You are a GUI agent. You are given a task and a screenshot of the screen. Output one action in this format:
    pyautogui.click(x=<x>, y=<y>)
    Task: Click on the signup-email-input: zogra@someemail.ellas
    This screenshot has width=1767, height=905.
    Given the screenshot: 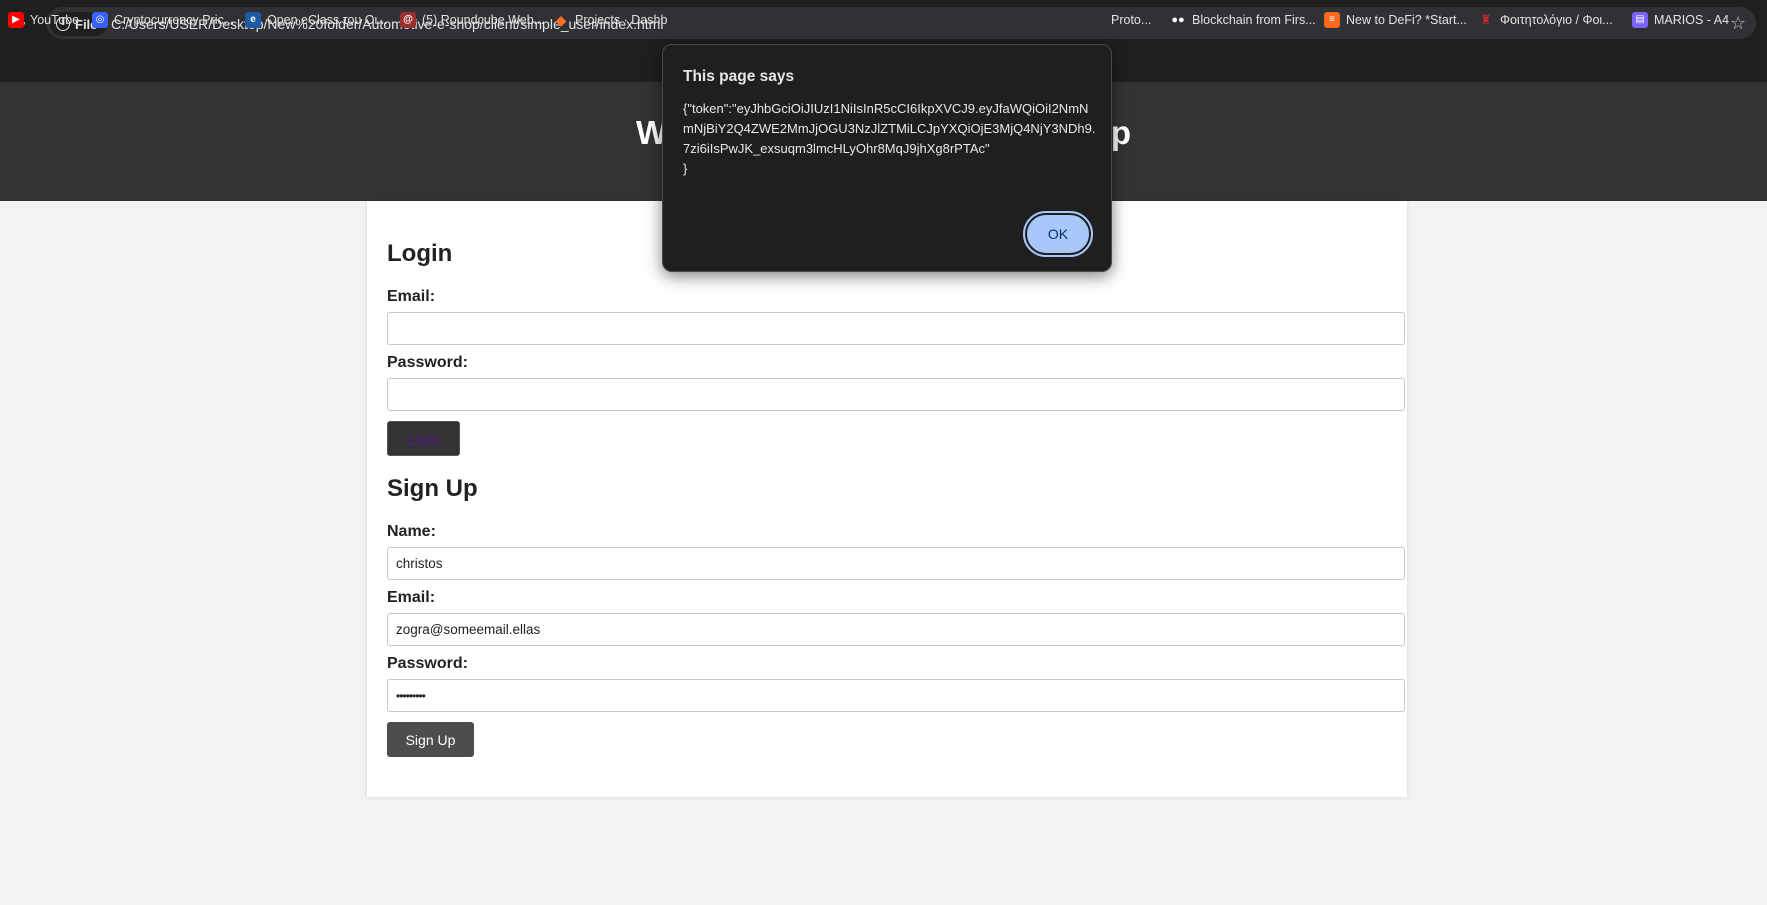 What is the action you would take?
    pyautogui.click(x=896, y=629)
    